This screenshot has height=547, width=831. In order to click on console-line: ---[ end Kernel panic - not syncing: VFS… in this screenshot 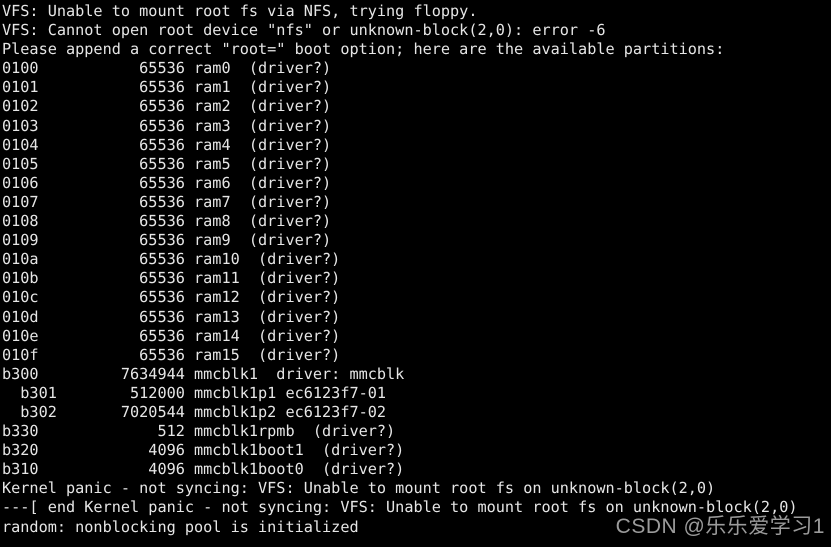, I will do `click(400, 507)`.